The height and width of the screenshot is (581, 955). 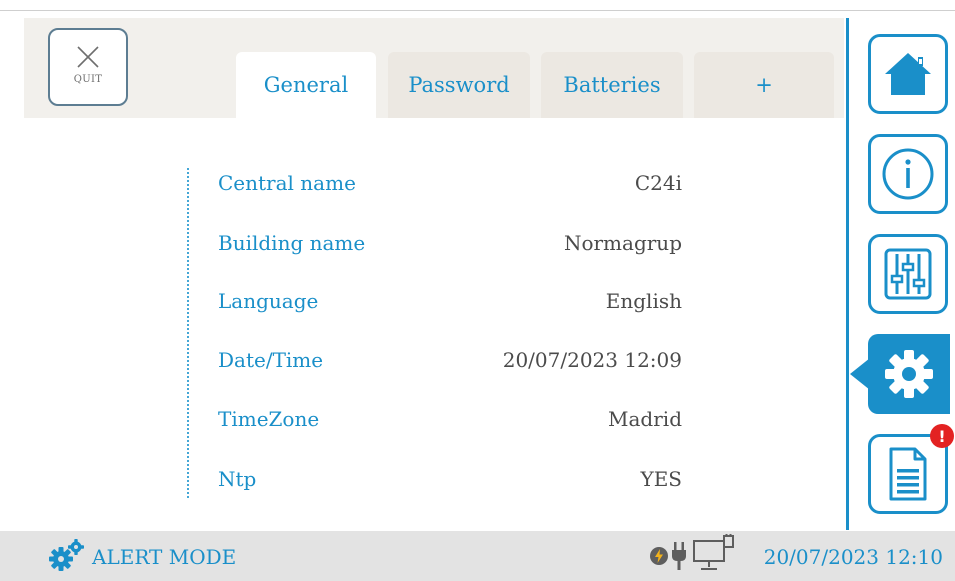 I want to click on language-value: English, so click(x=644, y=301).